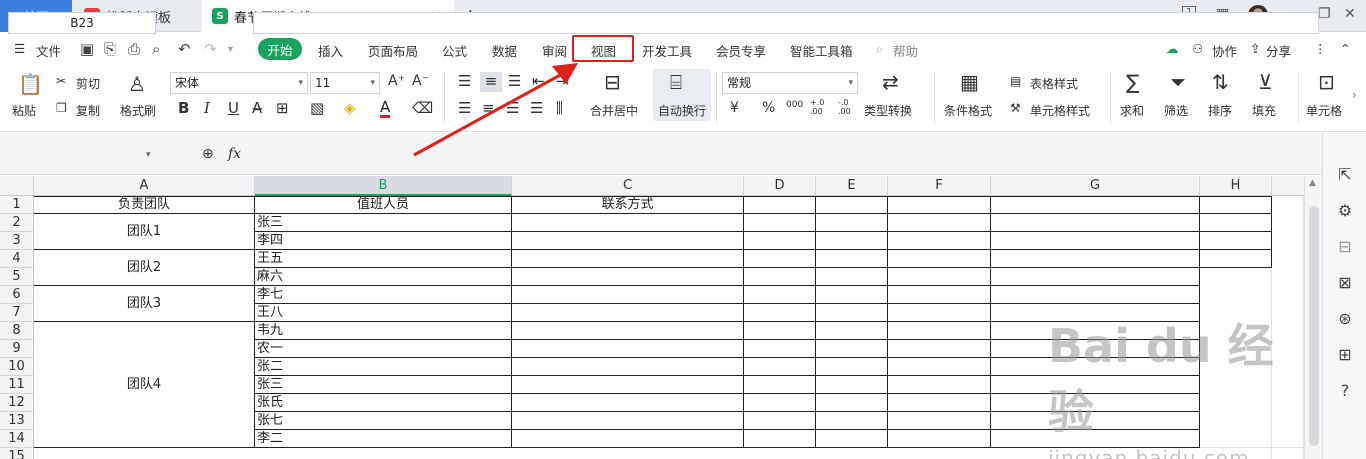 The height and width of the screenshot is (459, 1366). I want to click on cloud-sync-icon: ☁, so click(1172, 48).